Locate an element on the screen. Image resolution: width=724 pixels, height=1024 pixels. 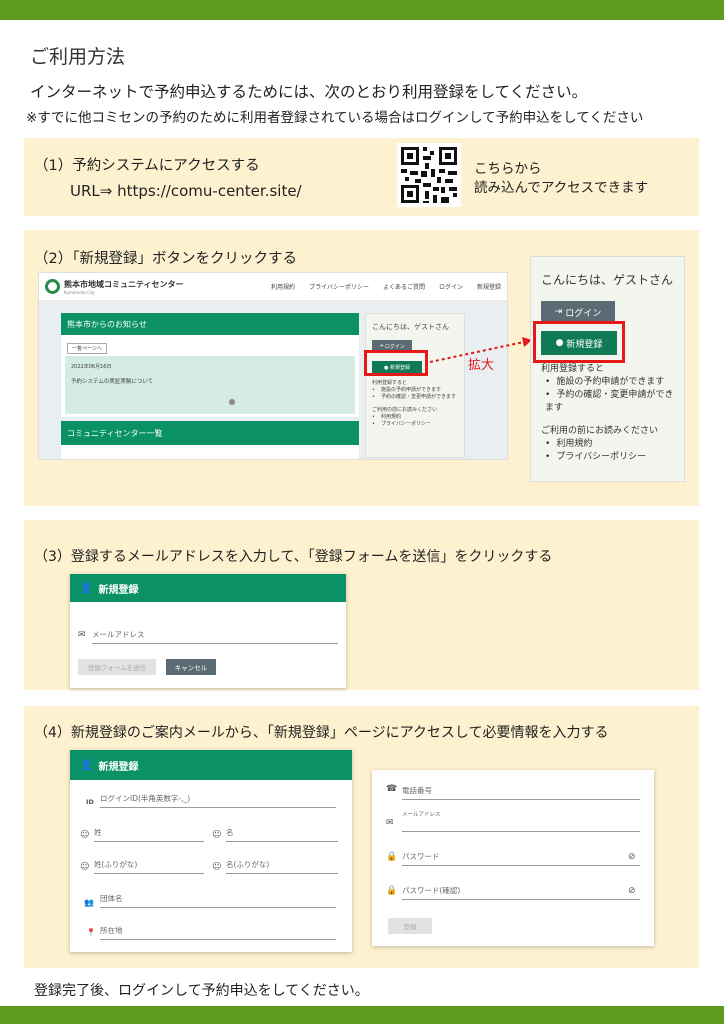
group-placeholder: 団体名 is located at coordinates (111, 898).